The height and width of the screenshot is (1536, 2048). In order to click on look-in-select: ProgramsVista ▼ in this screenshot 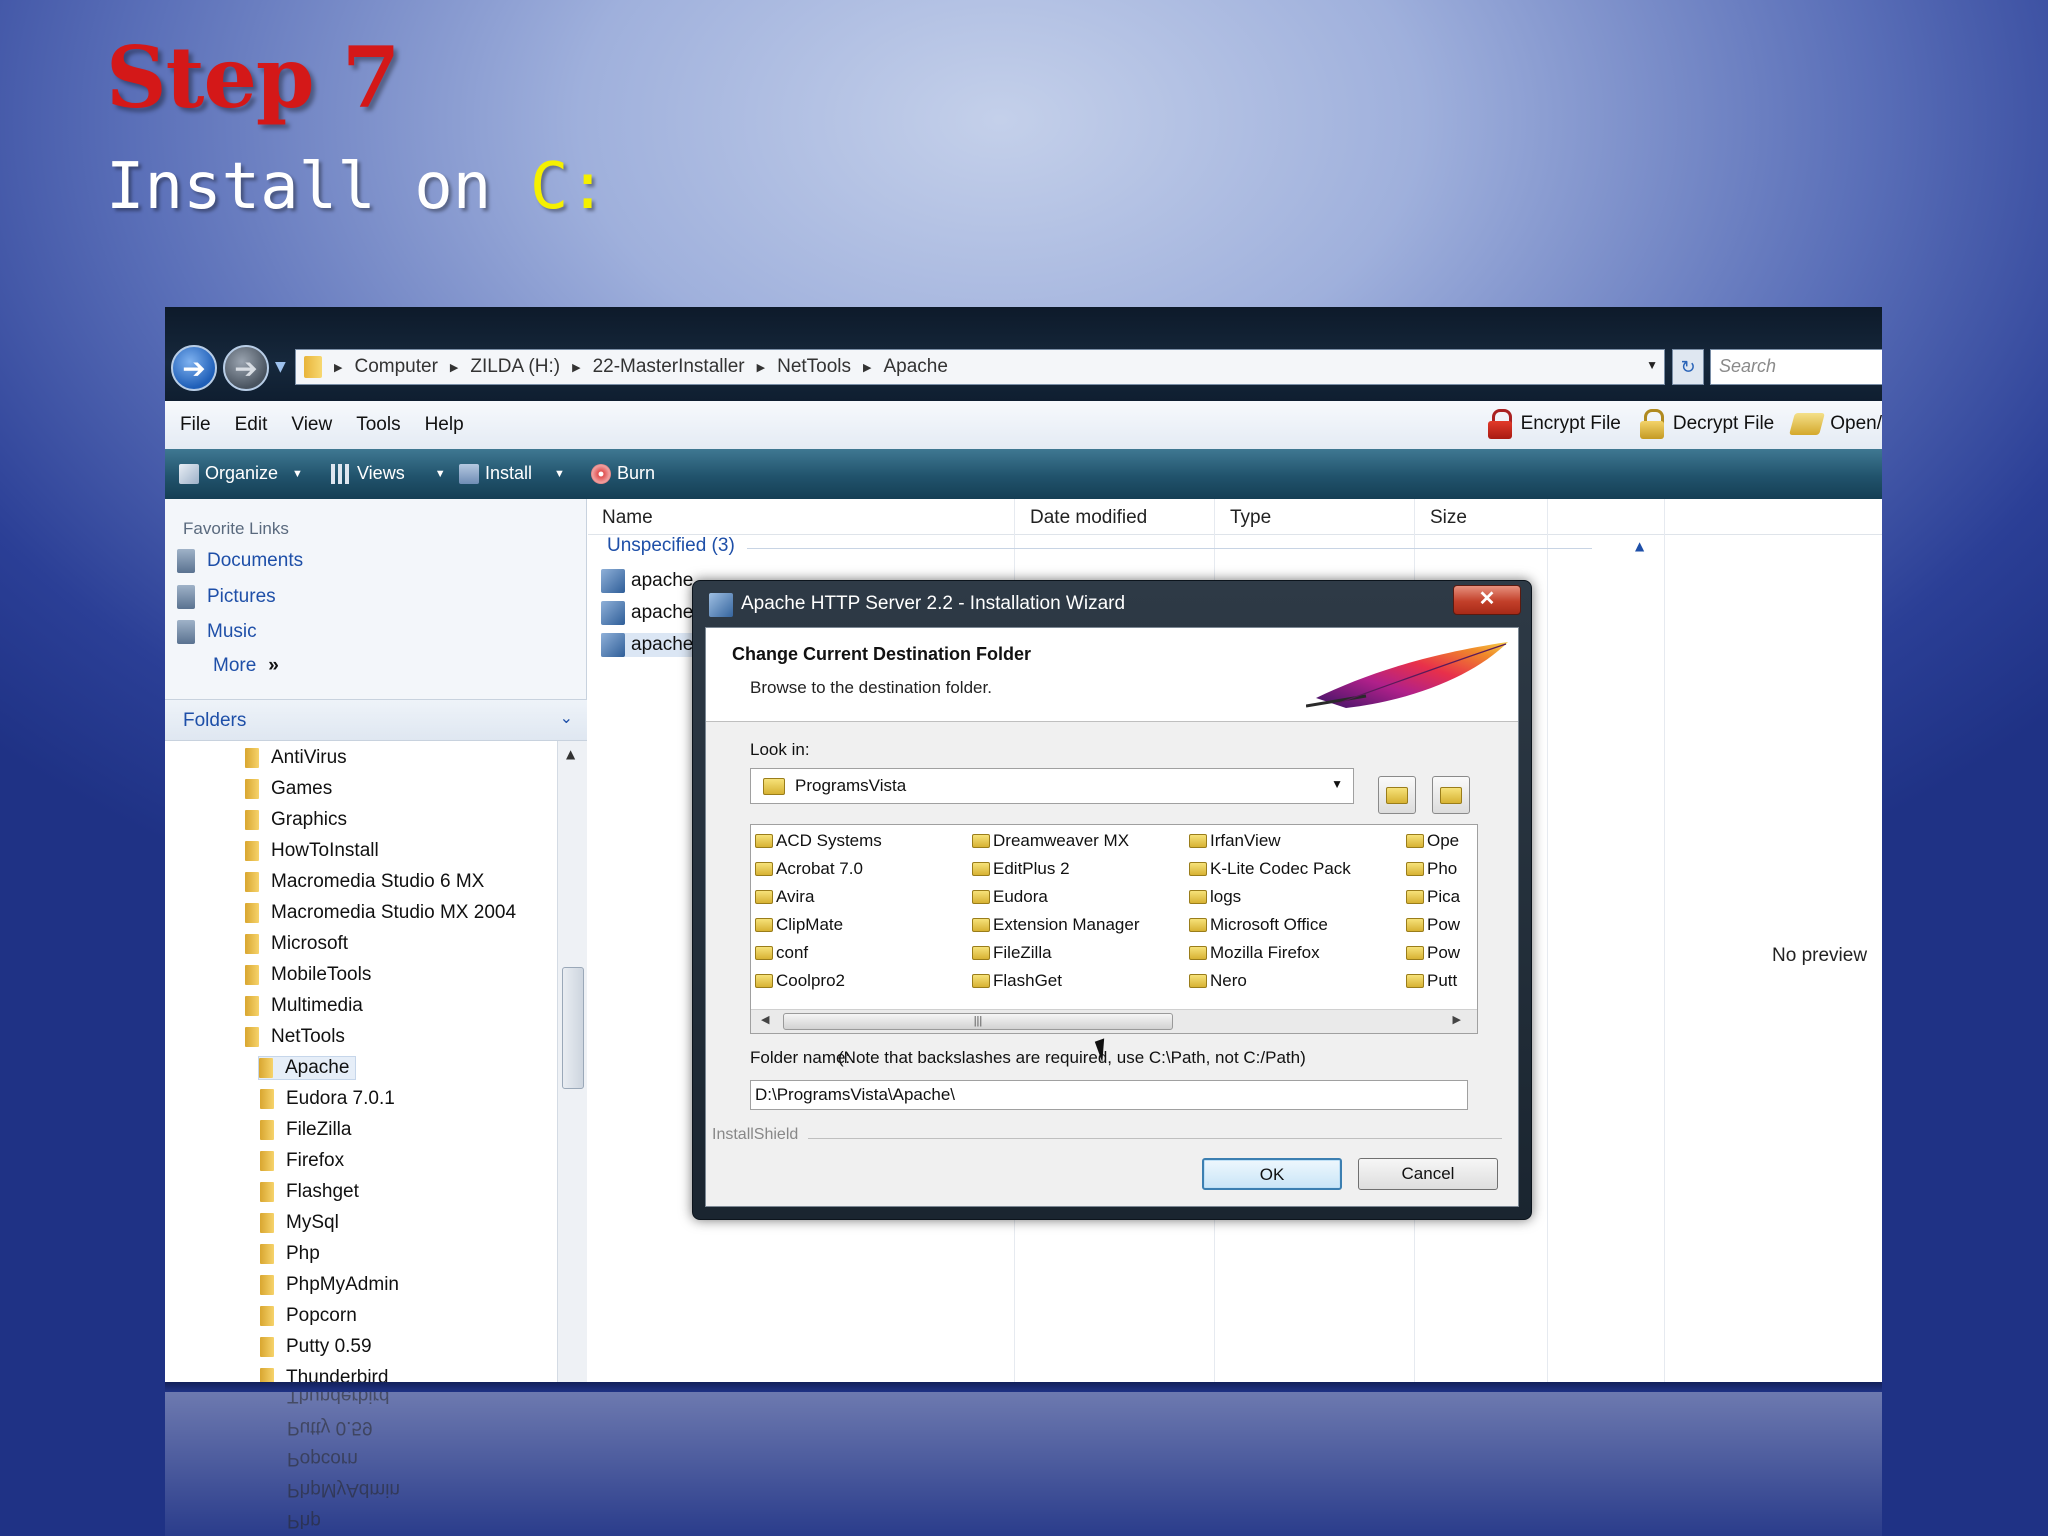, I will do `click(1052, 786)`.